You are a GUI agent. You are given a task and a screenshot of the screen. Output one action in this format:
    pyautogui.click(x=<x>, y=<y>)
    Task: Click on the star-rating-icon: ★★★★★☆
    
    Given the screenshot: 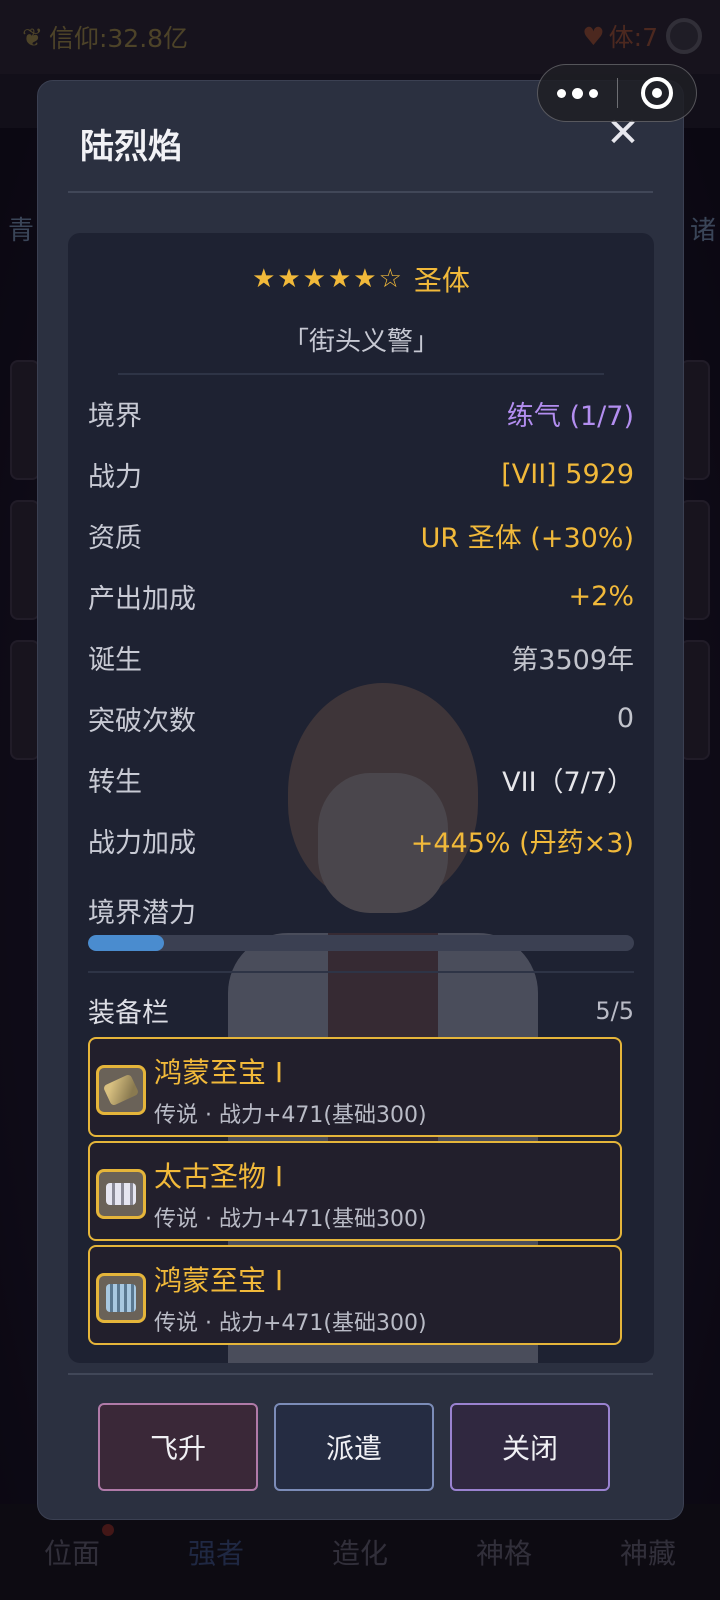 What is the action you would take?
    pyautogui.click(x=328, y=279)
    